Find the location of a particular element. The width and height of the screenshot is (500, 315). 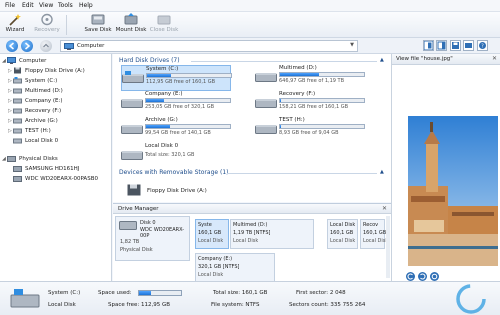

recovery-button: Recovery is located at coordinates (47, 25).